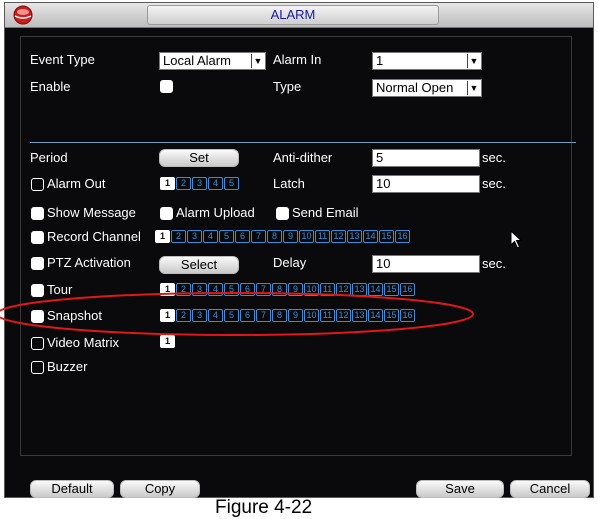 Image resolution: width=598 pixels, height=519 pixels. Describe the element at coordinates (199, 183) in the screenshot. I see `alarm-out-channel-3: 3` at that location.